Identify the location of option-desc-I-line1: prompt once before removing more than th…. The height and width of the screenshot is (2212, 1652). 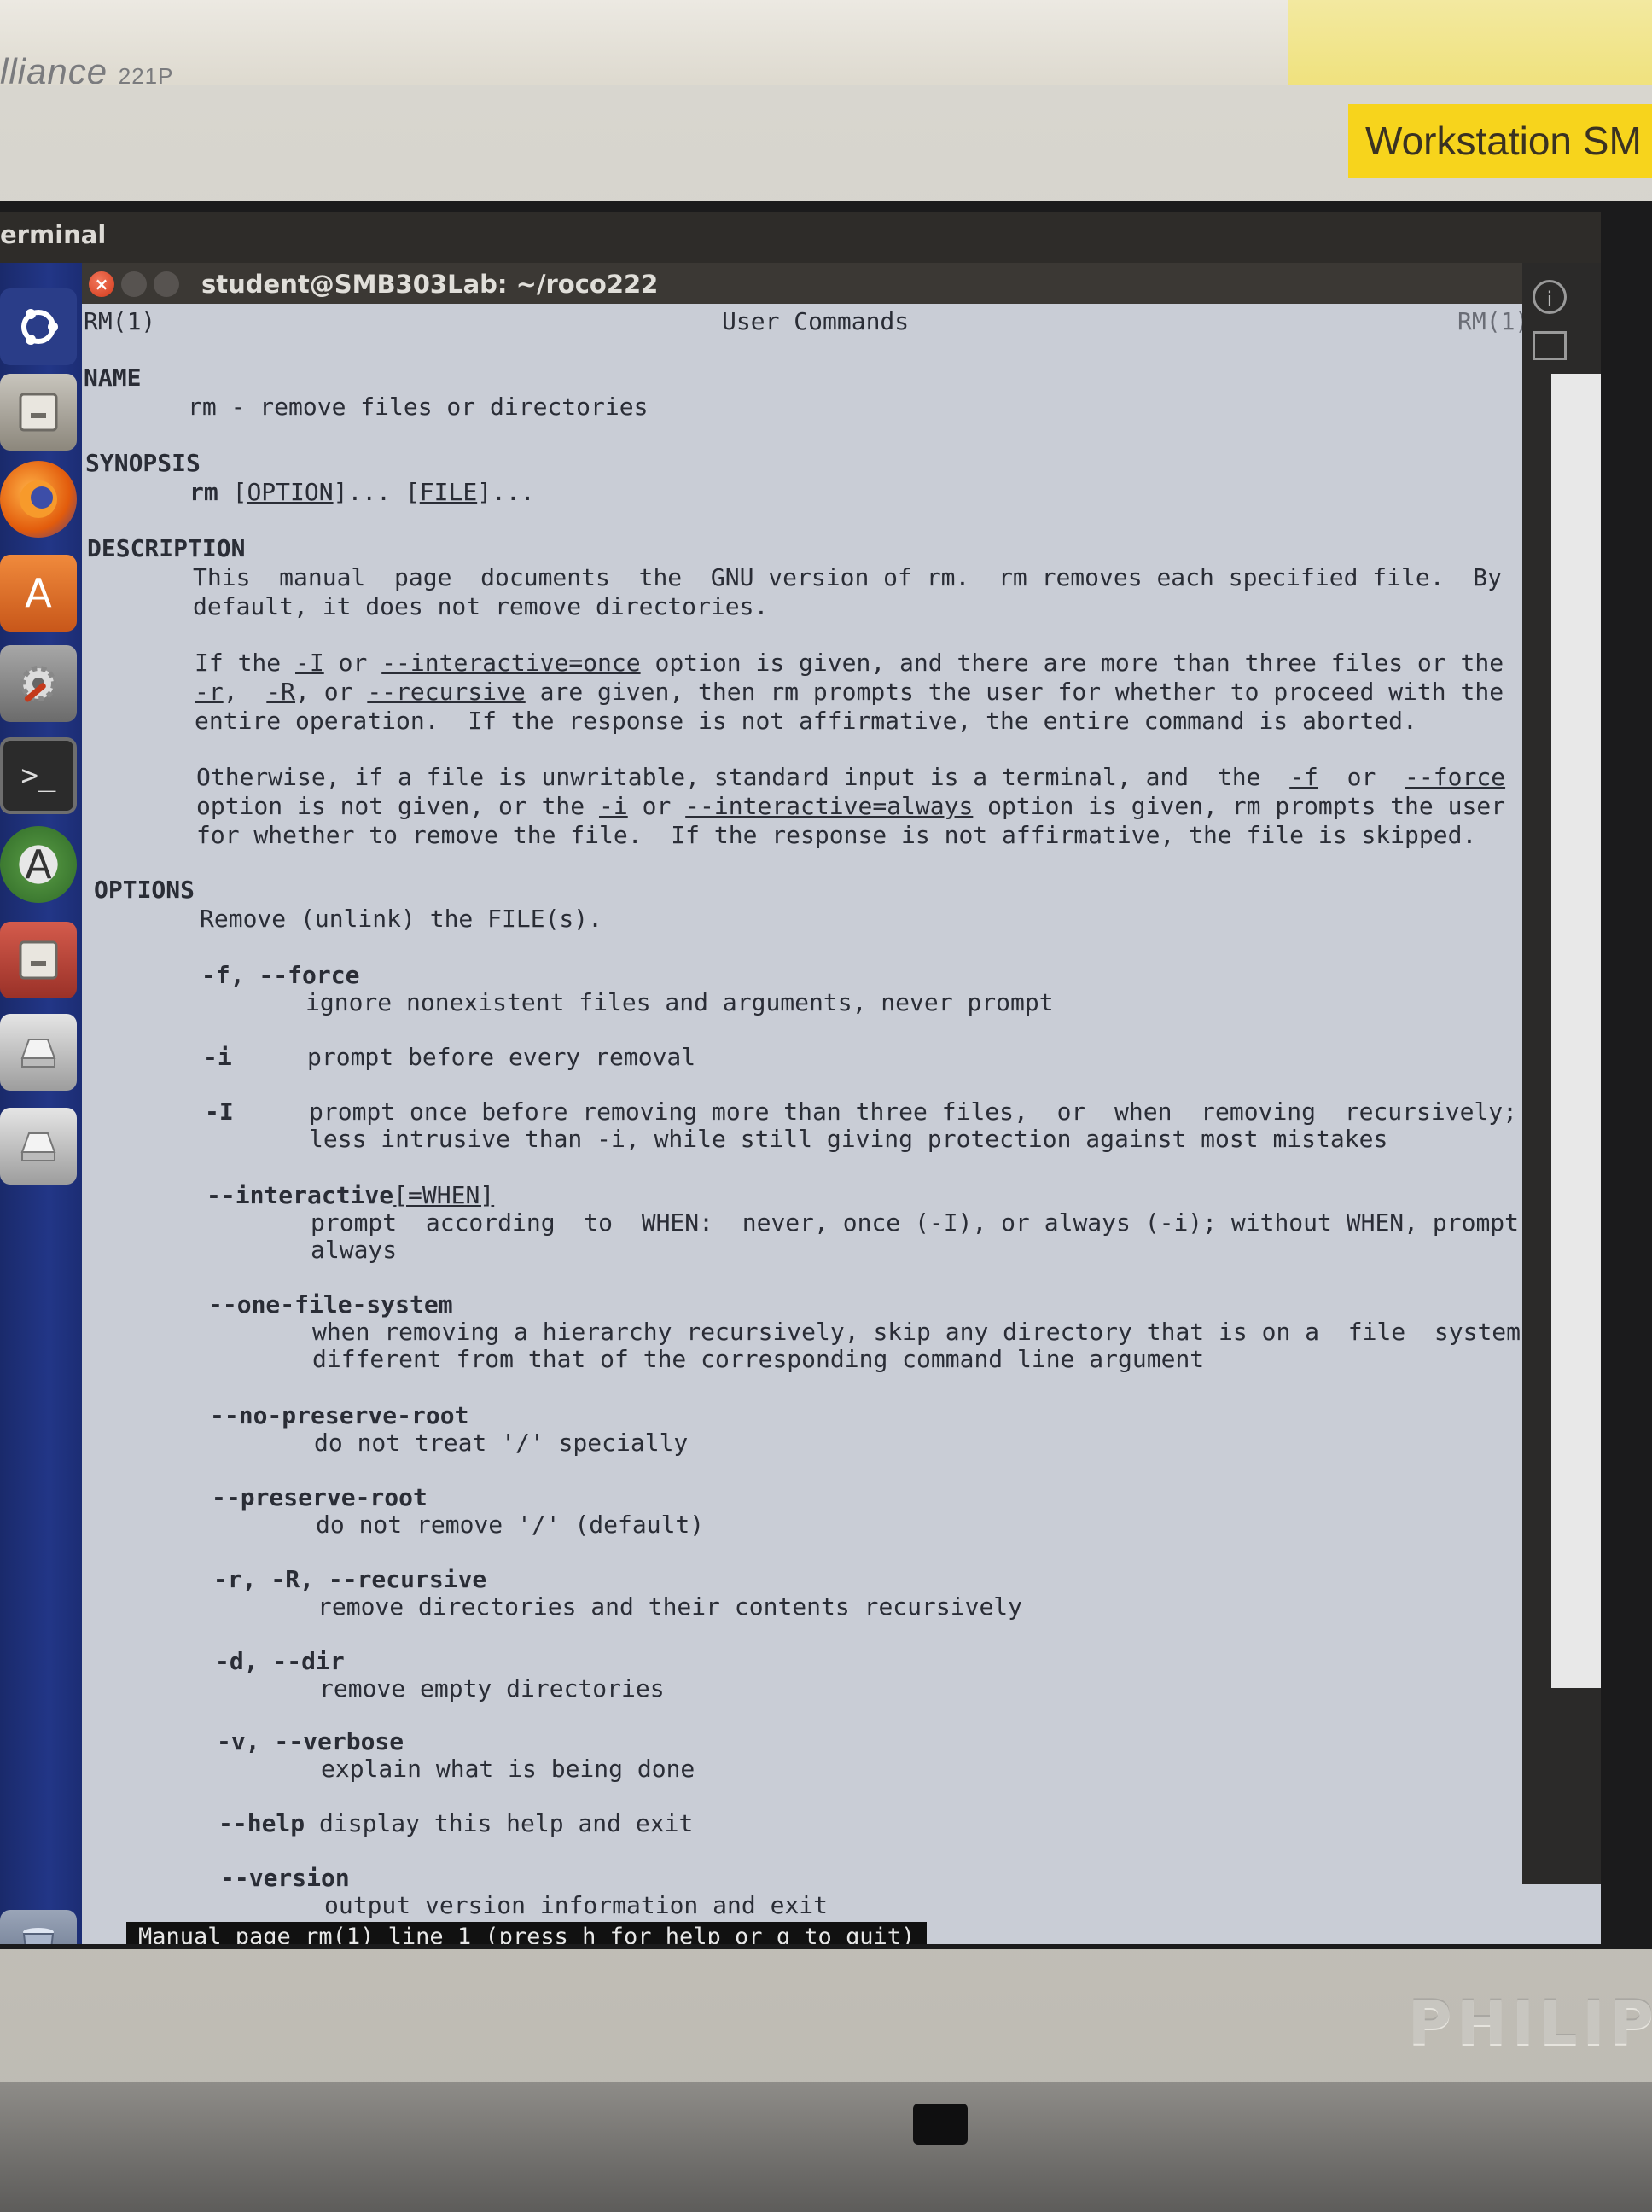
(913, 1111).